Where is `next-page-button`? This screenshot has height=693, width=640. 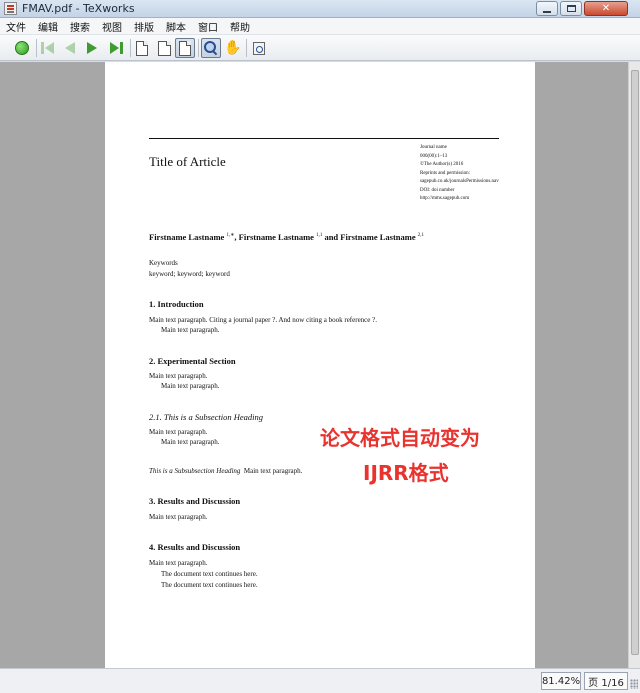 next-page-button is located at coordinates (92, 48).